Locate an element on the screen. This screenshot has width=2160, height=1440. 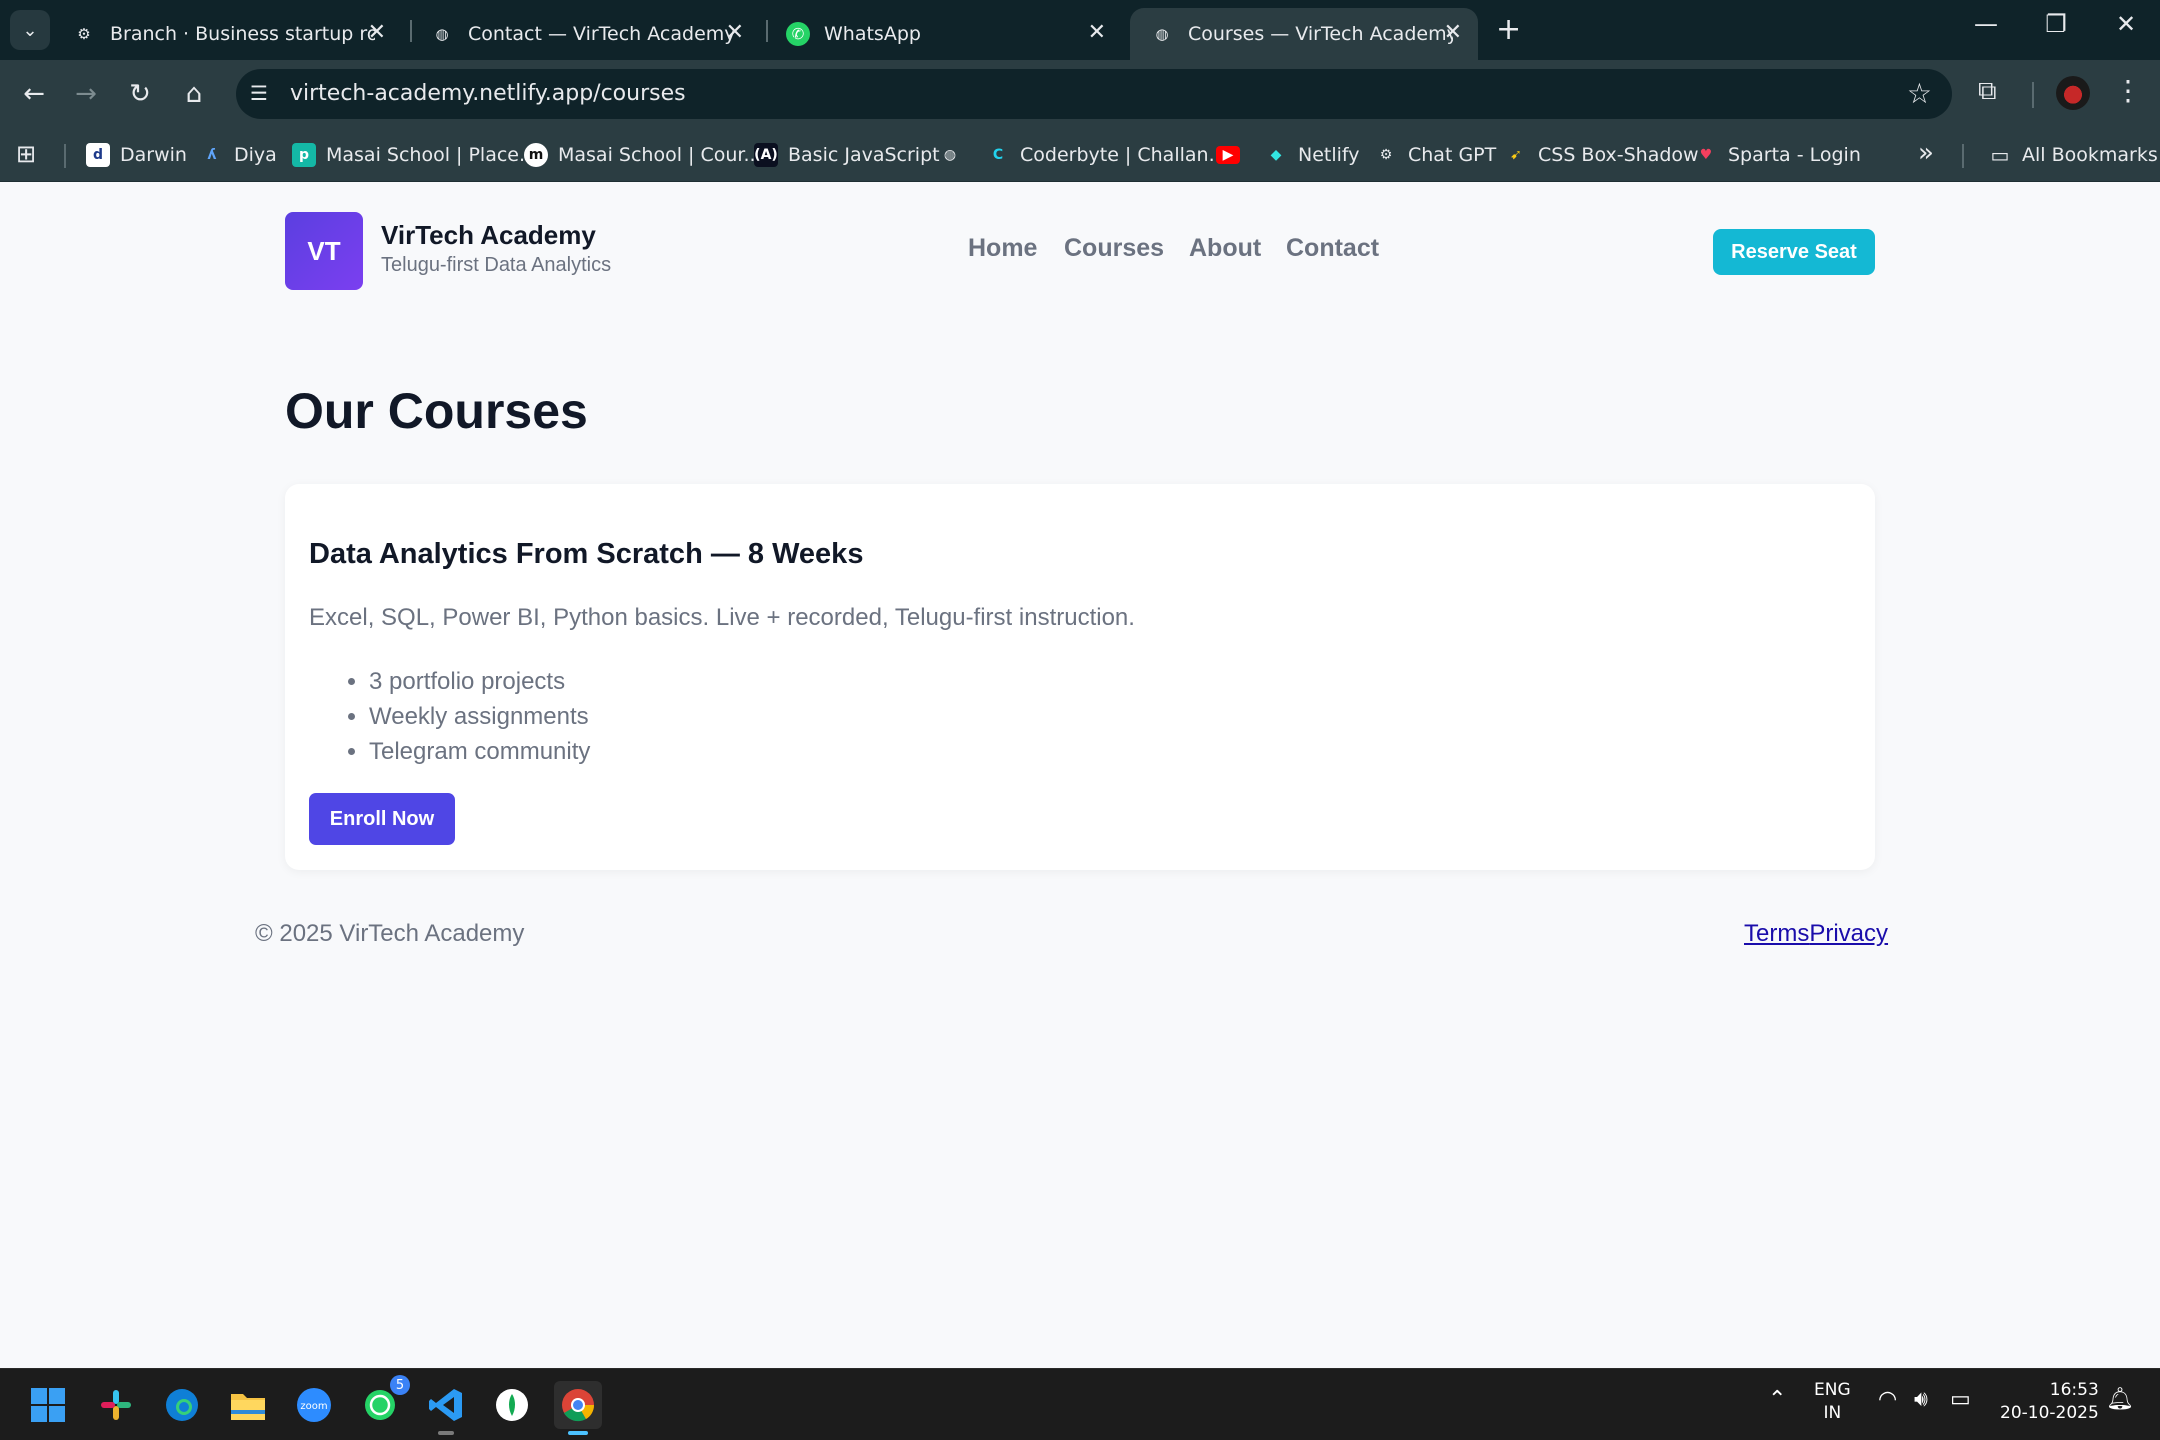
bookmark-basic-javascript: (A) Basic JavaScript is located at coordinates (847, 155).